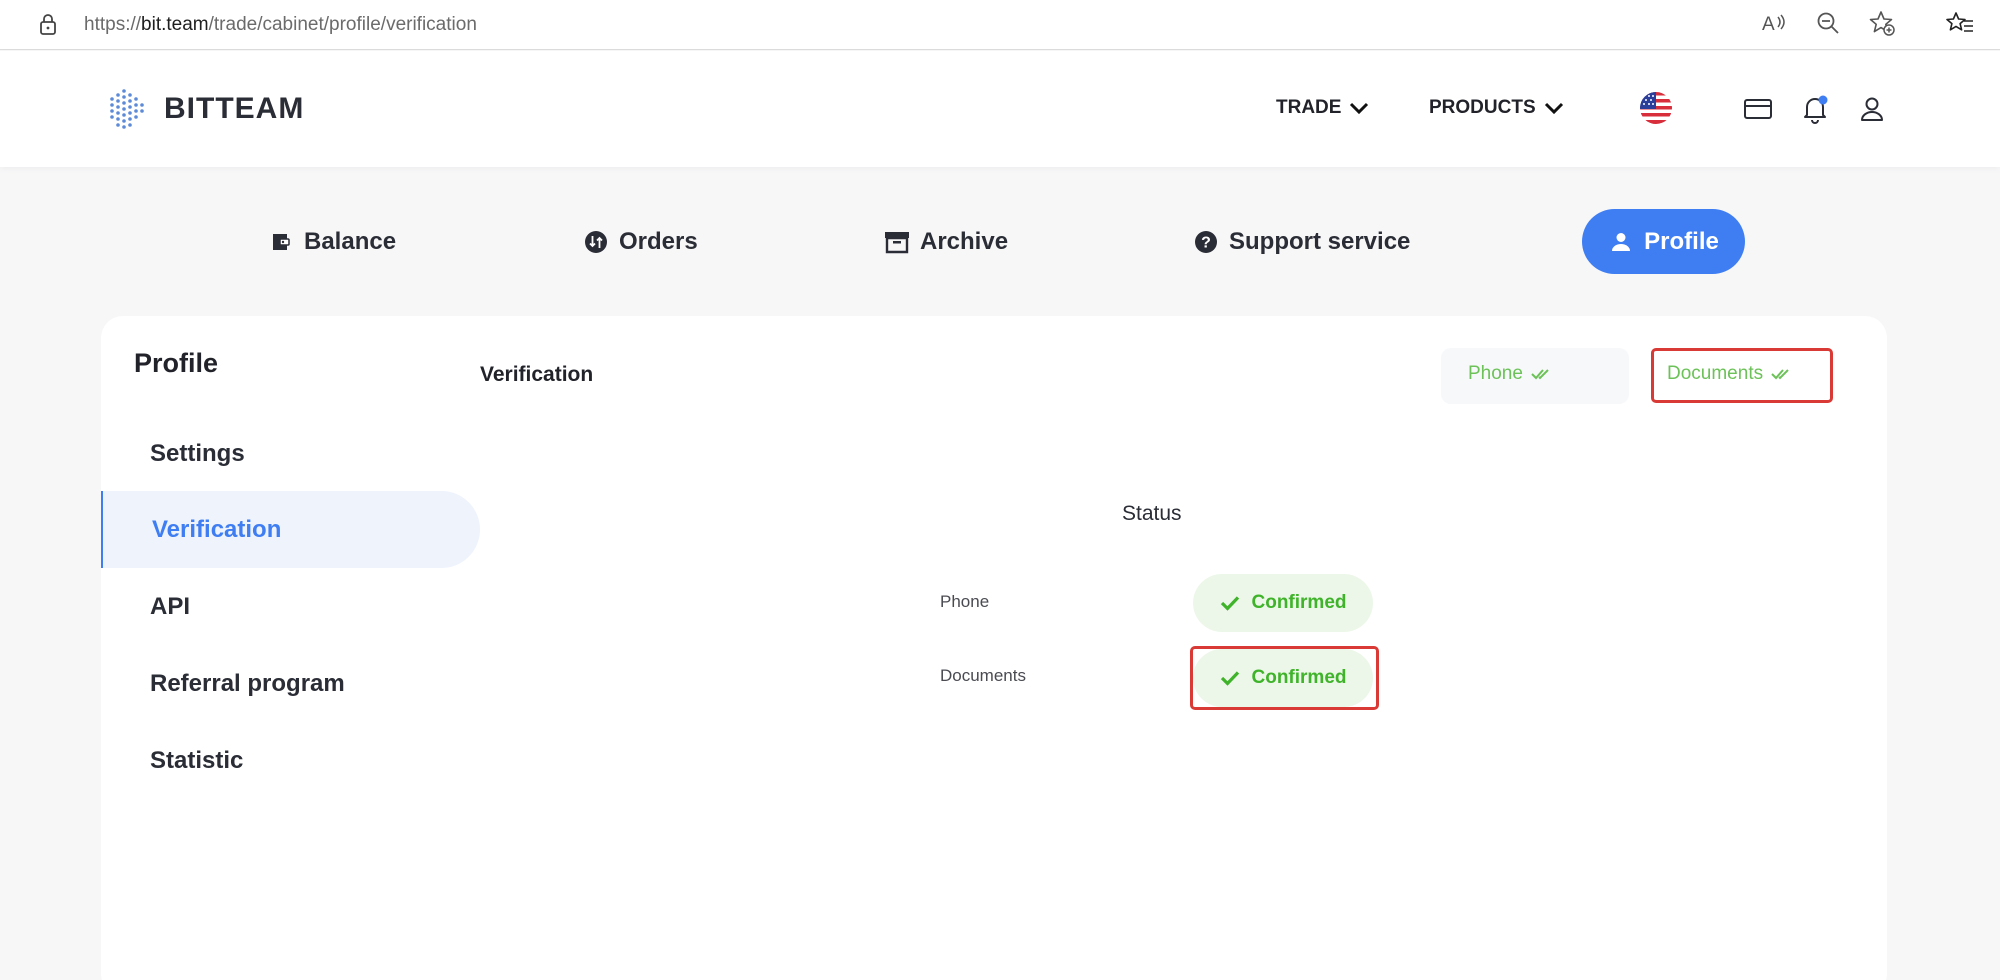 The height and width of the screenshot is (980, 2000). I want to click on url-prefix: https://, so click(113, 24).